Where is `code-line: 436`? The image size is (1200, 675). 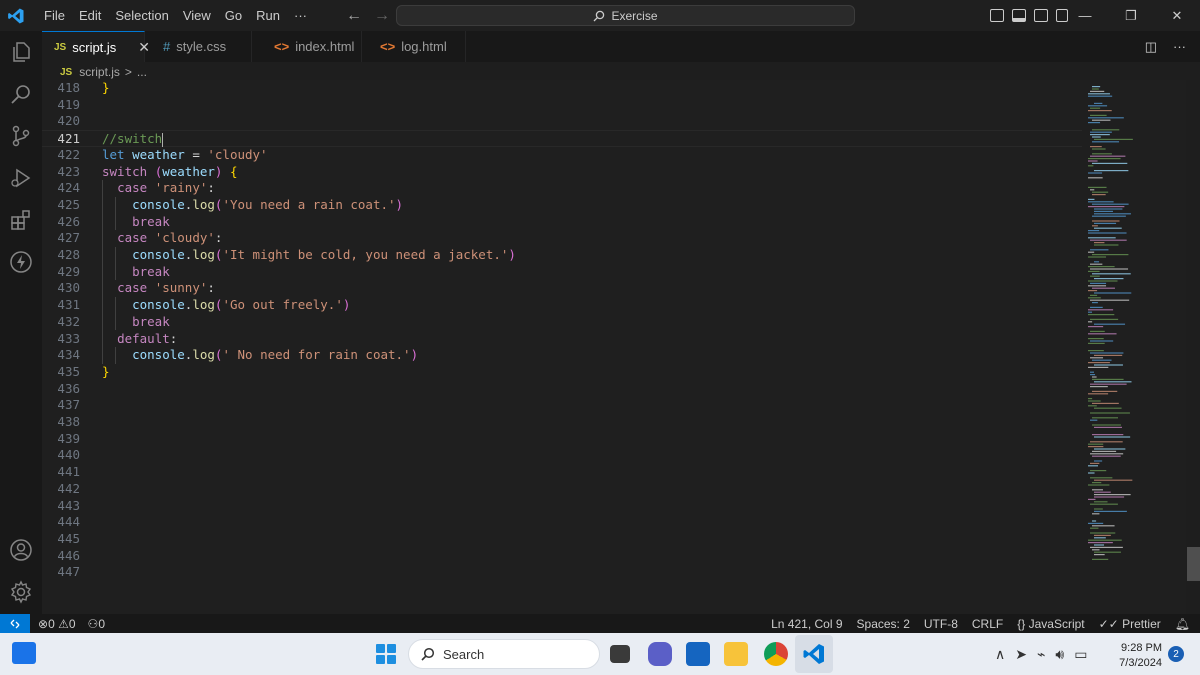 code-line: 436 is located at coordinates (562, 389).